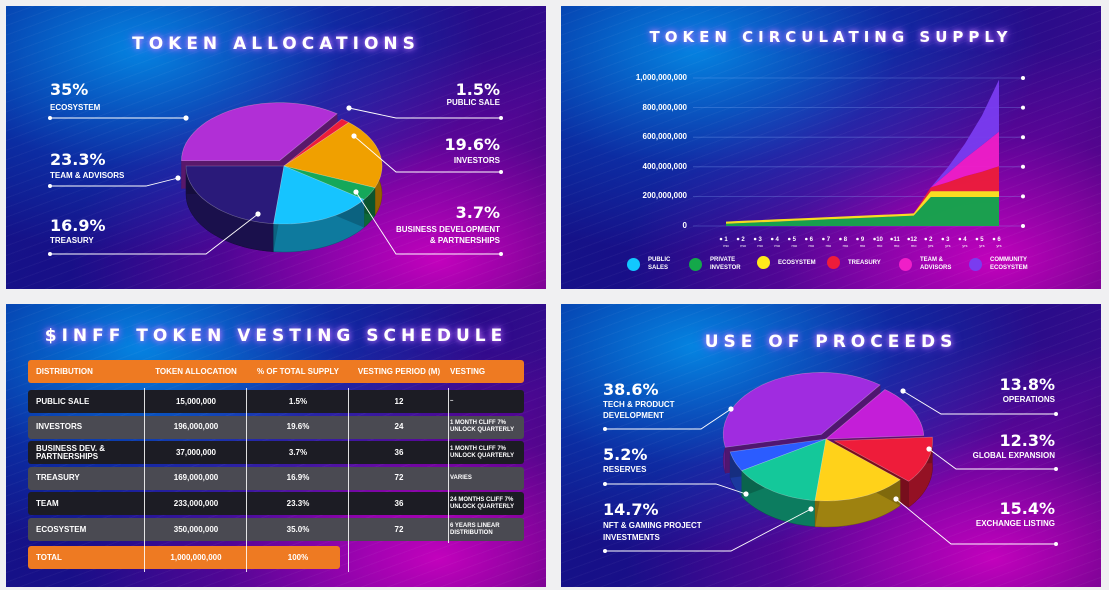 The height and width of the screenshot is (590, 1109). What do you see at coordinates (78, 225) in the screenshot?
I see `treasury-percent: 16.9%` at bounding box center [78, 225].